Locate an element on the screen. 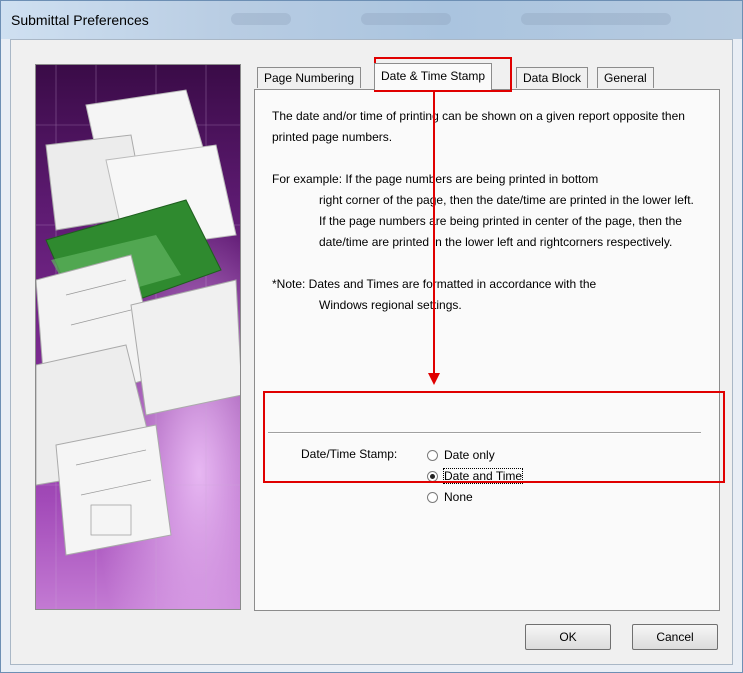  title-bar: Submittal Preferences is located at coordinates (371, 20).